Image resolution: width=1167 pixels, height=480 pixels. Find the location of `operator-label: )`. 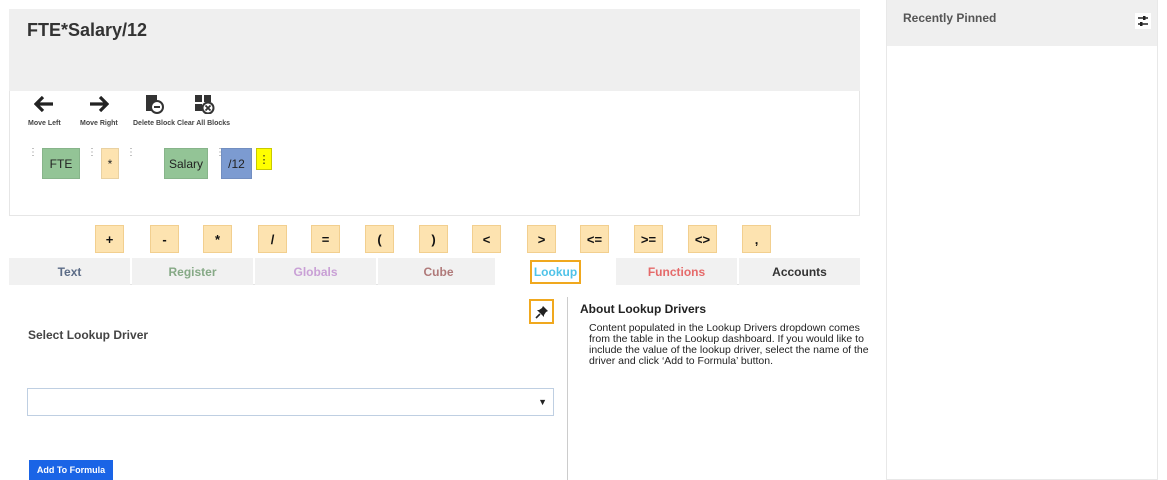

operator-label: ) is located at coordinates (433, 239).